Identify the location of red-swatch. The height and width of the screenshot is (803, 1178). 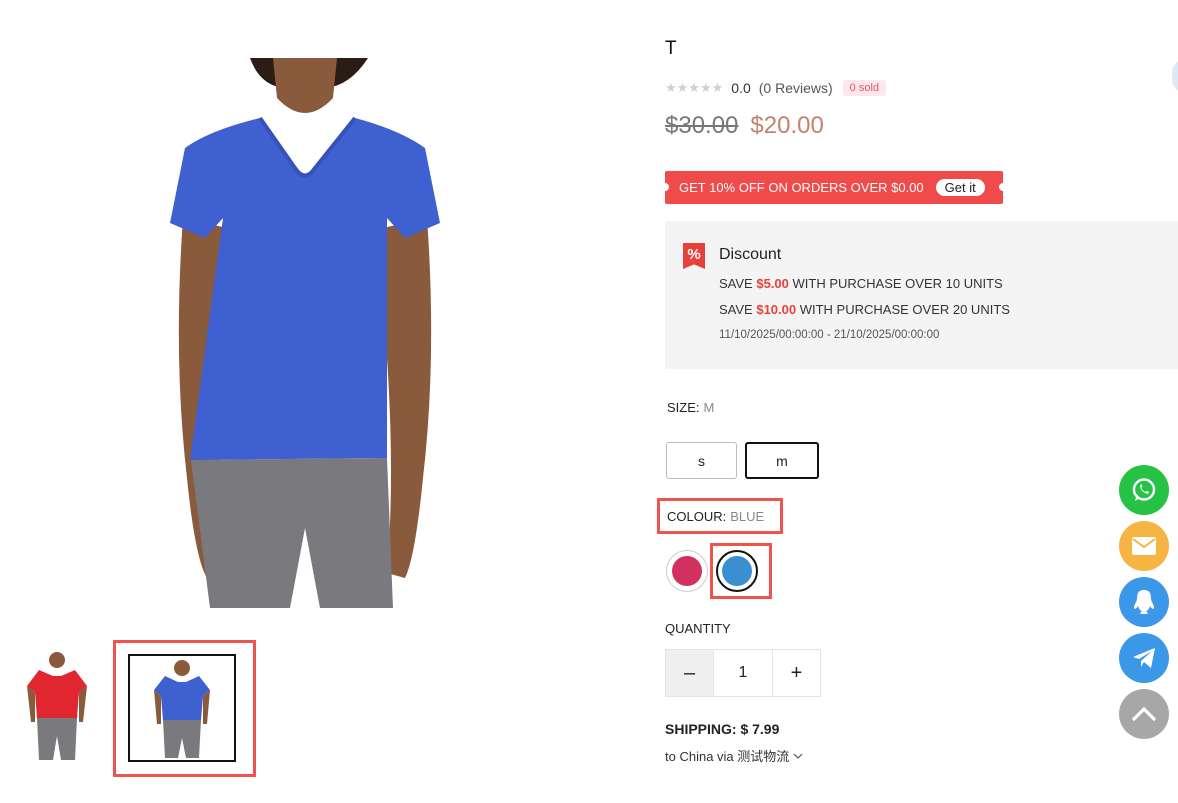
(687, 571).